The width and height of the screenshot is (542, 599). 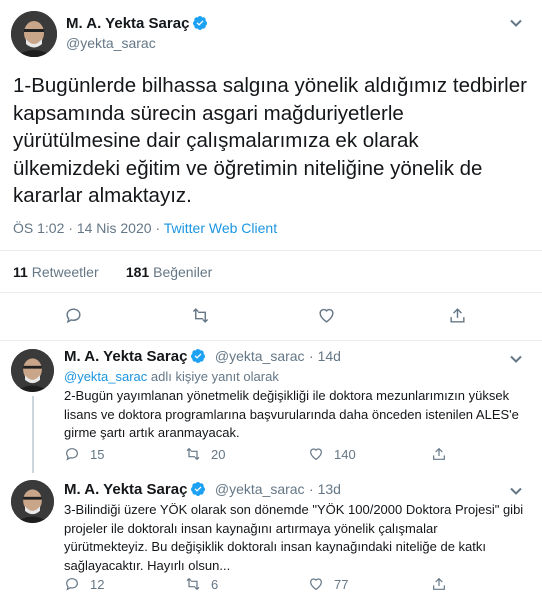 I want to click on reply-button, so click(x=73, y=315).